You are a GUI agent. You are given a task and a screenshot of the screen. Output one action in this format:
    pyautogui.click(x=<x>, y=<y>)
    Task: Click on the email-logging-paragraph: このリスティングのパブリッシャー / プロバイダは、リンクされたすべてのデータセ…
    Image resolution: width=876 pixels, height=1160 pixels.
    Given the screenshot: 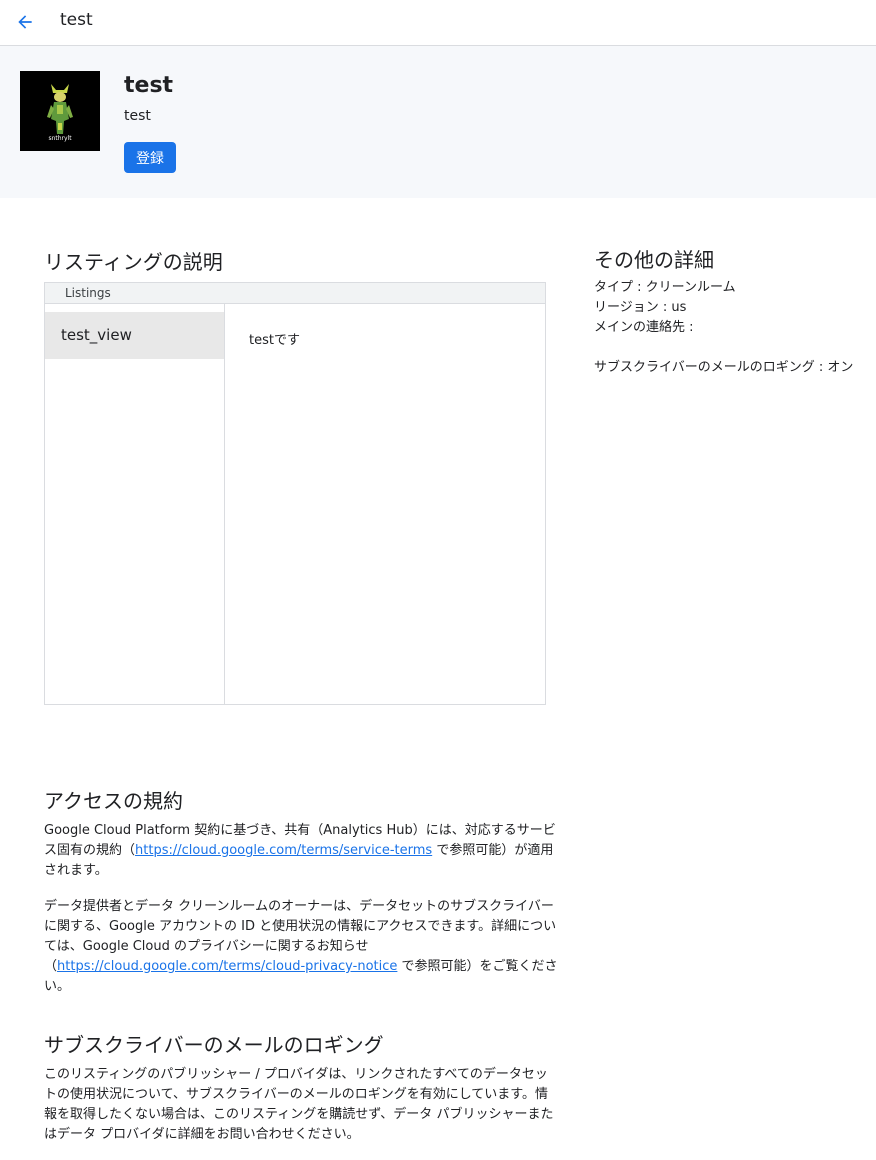 What is the action you would take?
    pyautogui.click(x=299, y=1104)
    